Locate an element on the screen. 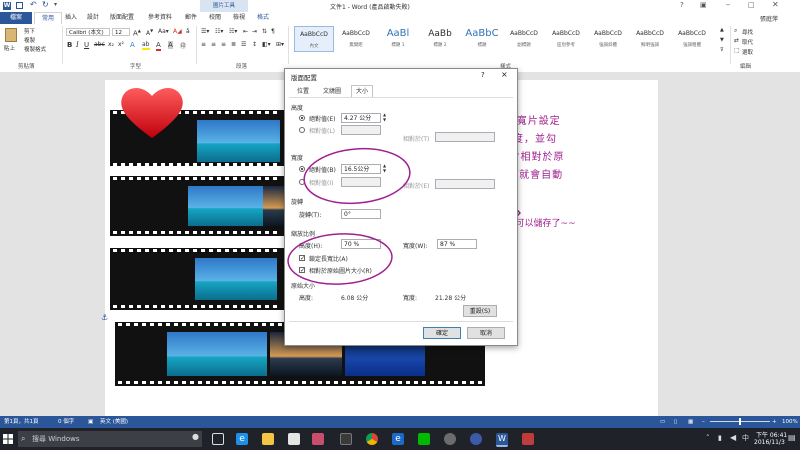  close-icon: ✕ is located at coordinates (775, 4).